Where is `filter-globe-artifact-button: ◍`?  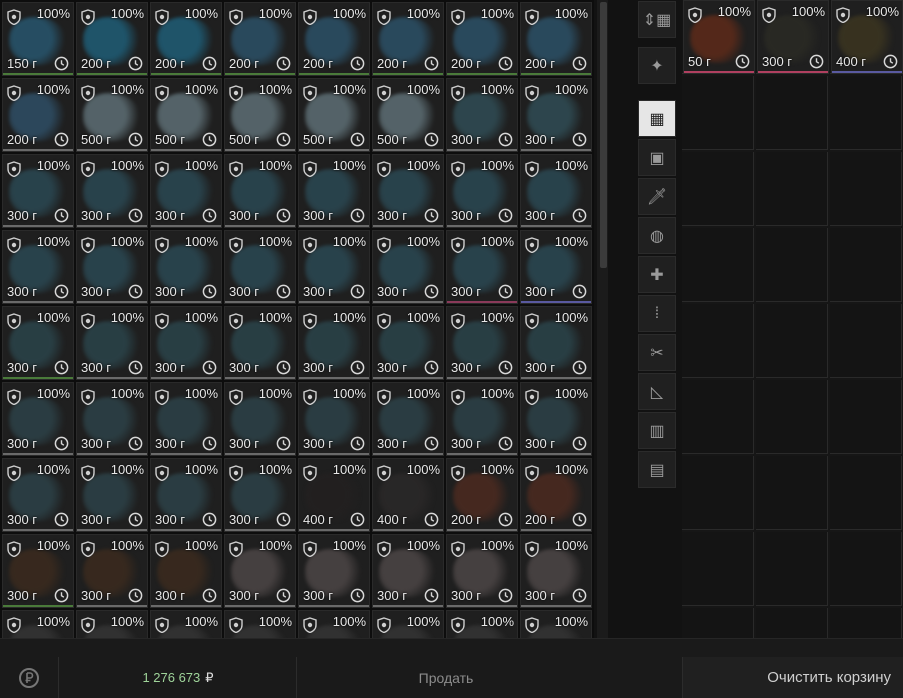
filter-globe-artifact-button: ◍ is located at coordinates (657, 235).